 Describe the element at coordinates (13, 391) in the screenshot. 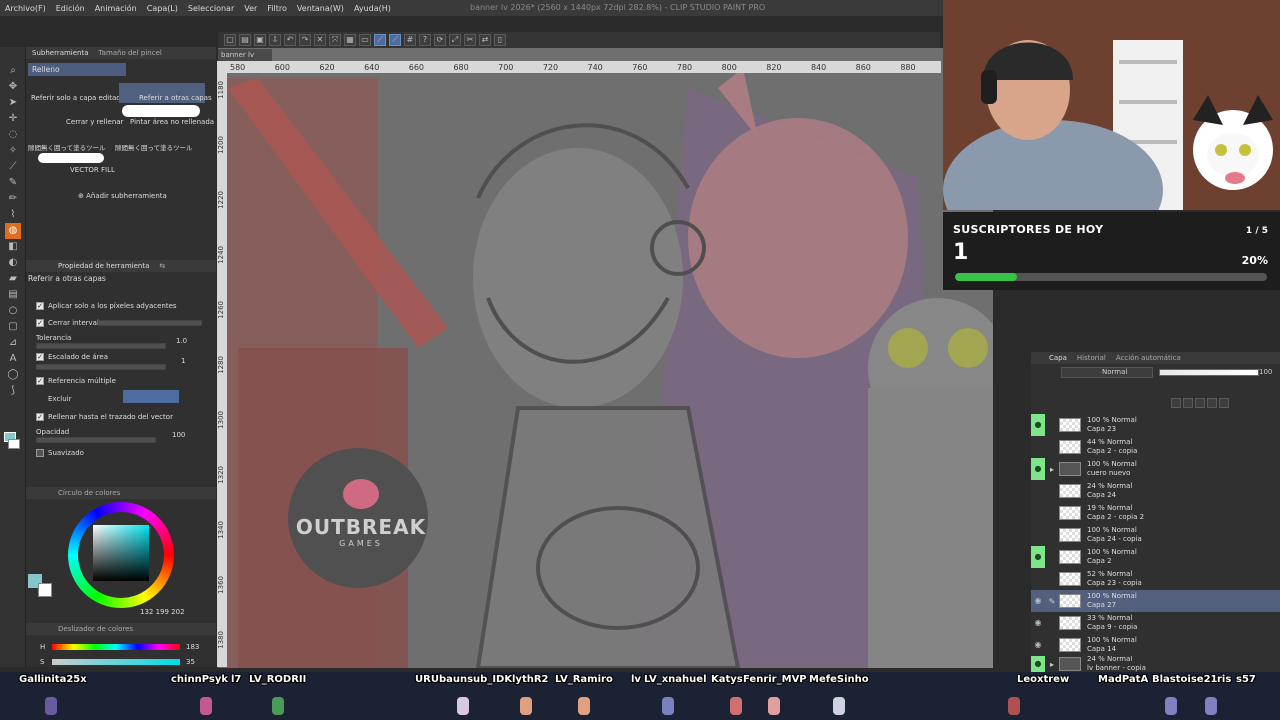

I see `correct-line-icon: ⟆` at that location.